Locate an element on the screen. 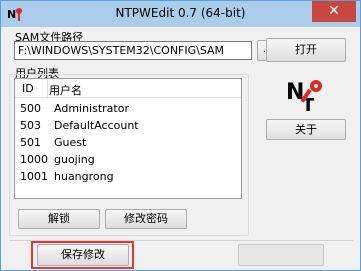  list-item: 1001 huangrong is located at coordinates (128, 176).